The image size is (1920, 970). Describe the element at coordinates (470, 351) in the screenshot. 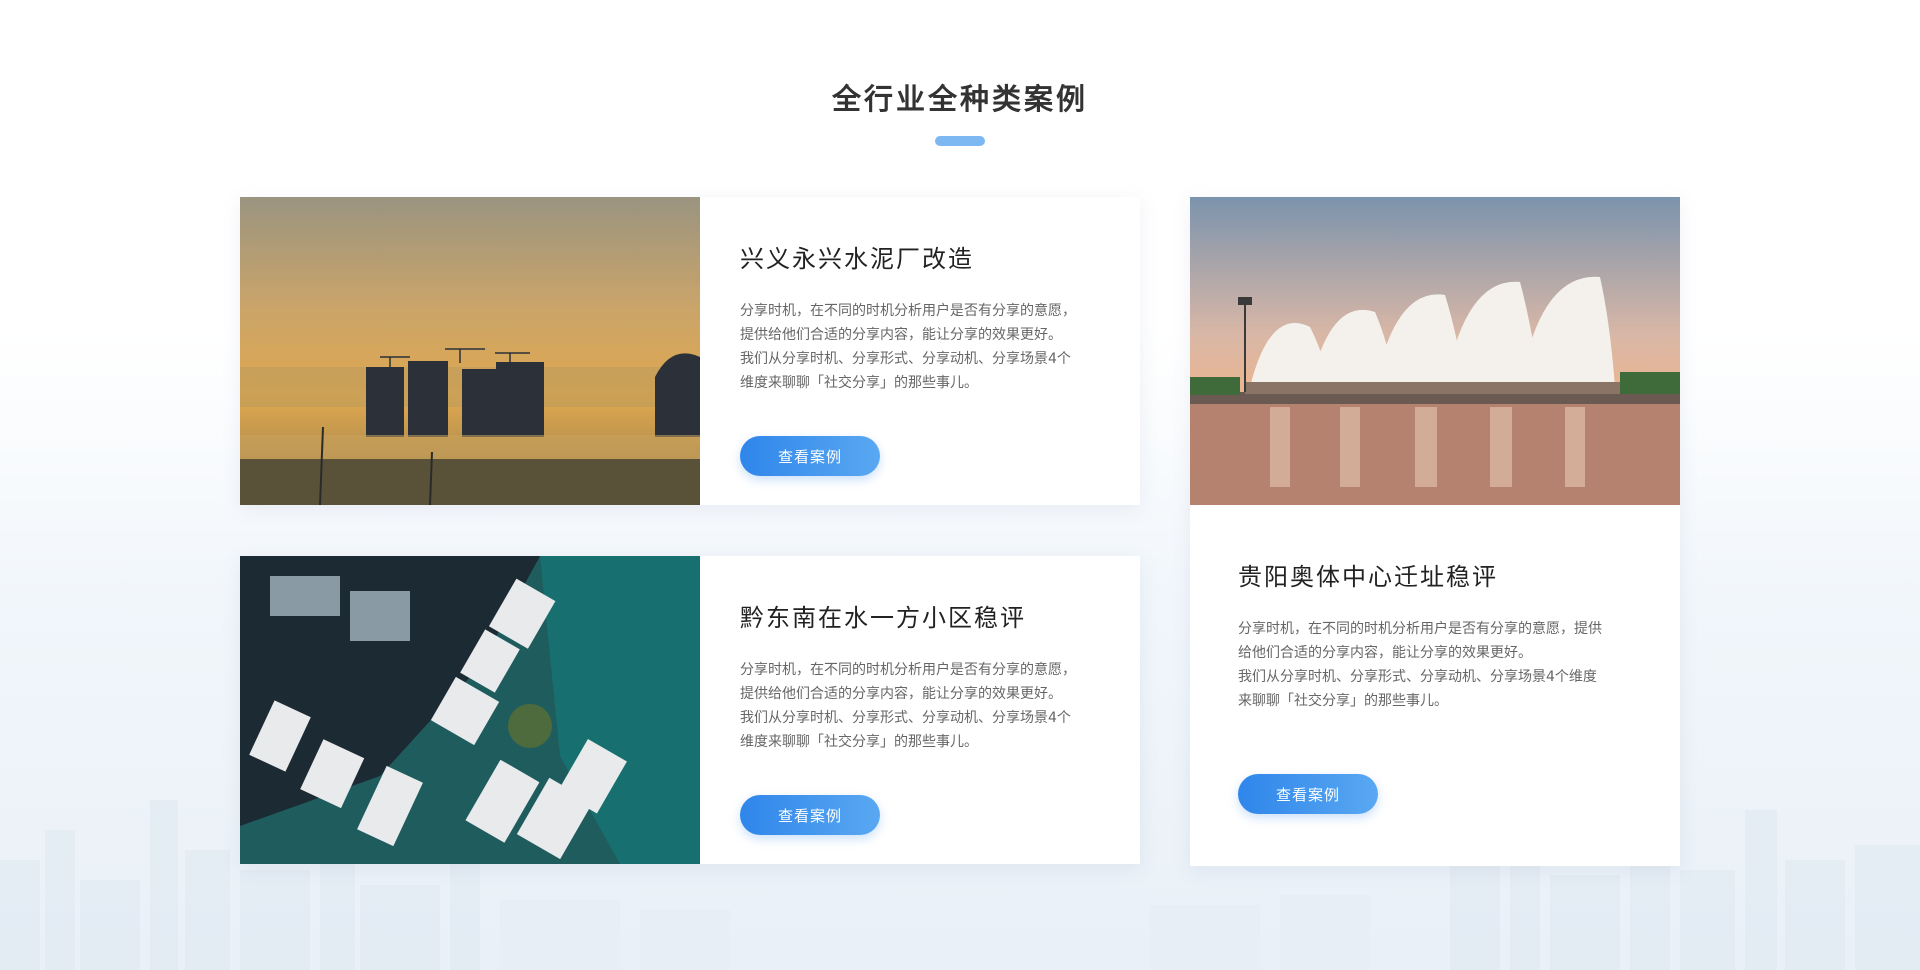

I see `case-image-foggy-city` at that location.